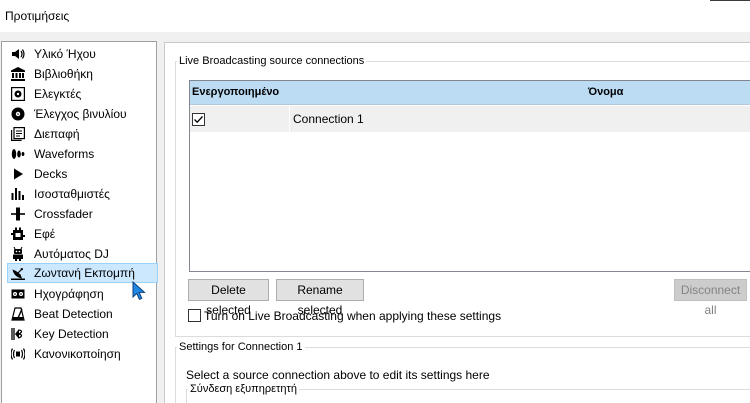 The width and height of the screenshot is (750, 403). I want to click on sidebar-item-label: Κανονικοποίηση, so click(77, 354).